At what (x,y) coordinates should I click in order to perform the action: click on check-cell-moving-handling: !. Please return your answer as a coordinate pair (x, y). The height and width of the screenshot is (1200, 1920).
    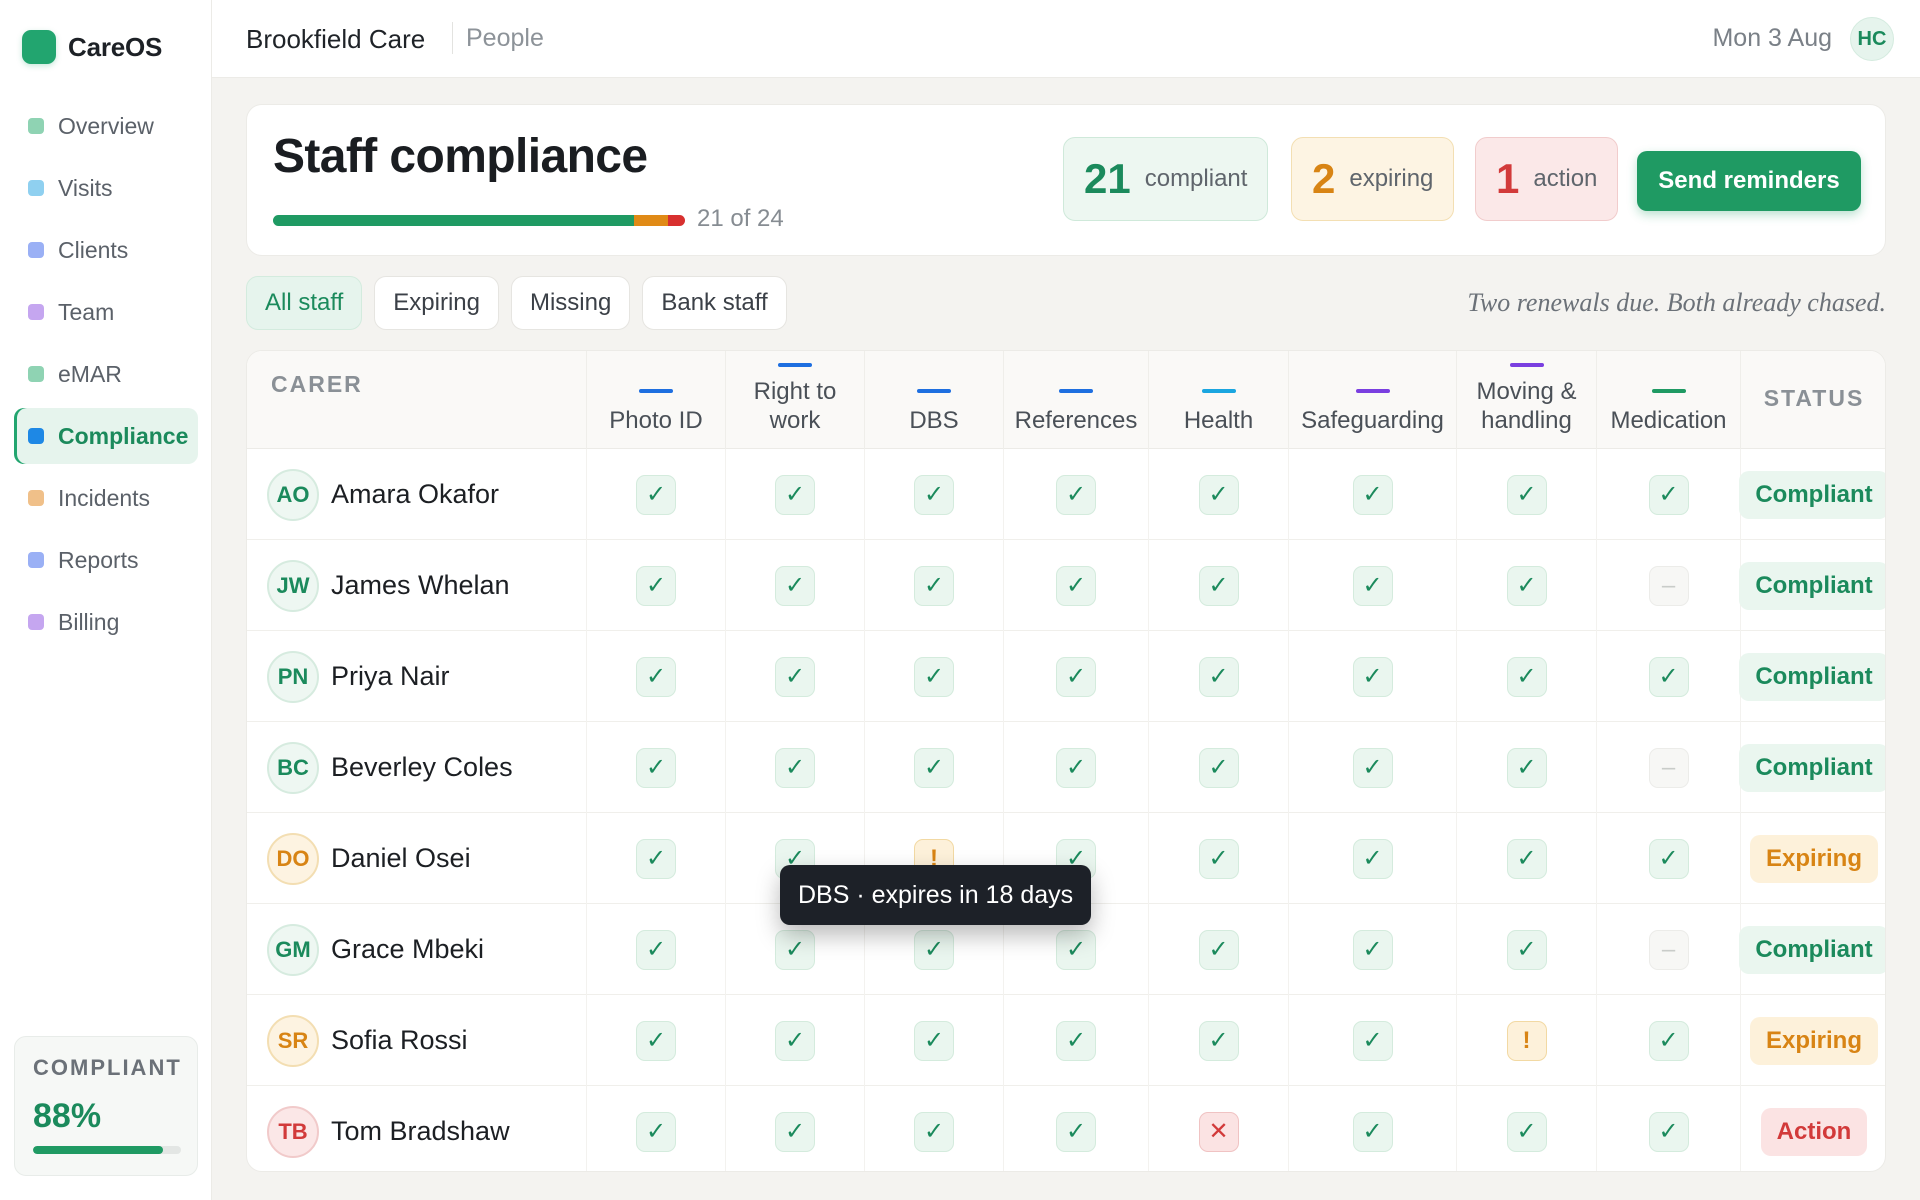
    Looking at the image, I should click on (1527, 1040).